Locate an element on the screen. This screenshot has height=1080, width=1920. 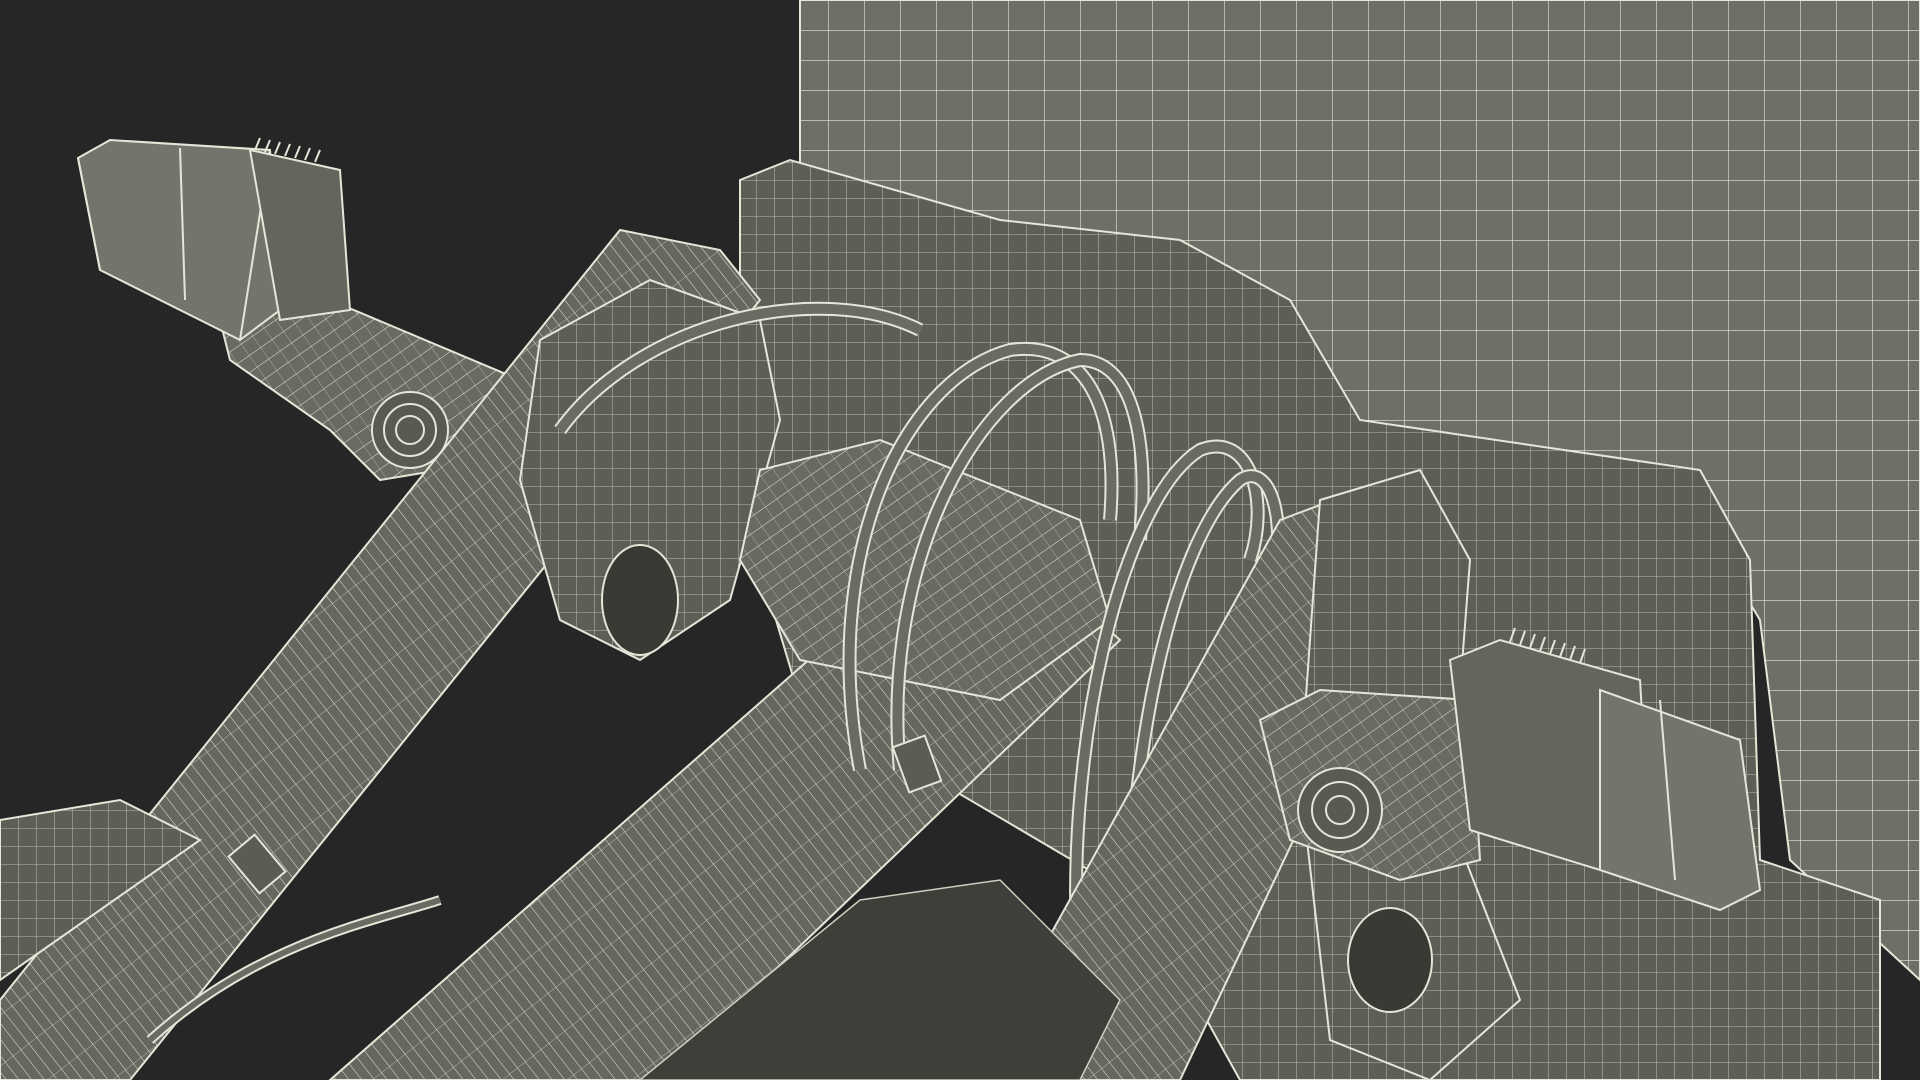
right-bracket-pivot is located at coordinates (1340, 810).